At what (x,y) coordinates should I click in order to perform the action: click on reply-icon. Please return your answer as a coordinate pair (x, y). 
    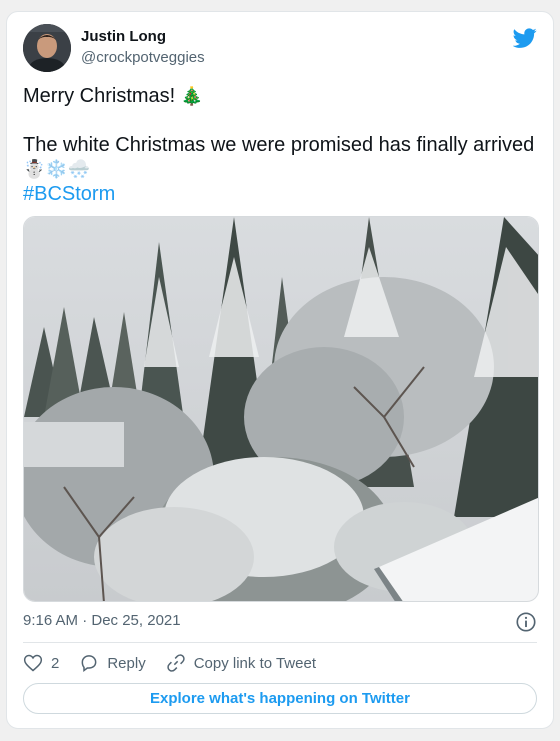
    Looking at the image, I should click on (89, 663).